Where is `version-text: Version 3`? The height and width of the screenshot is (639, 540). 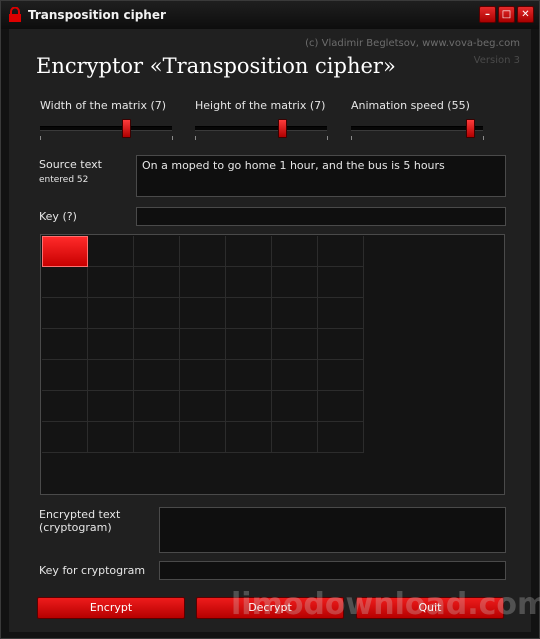 version-text: Version 3 is located at coordinates (496, 60).